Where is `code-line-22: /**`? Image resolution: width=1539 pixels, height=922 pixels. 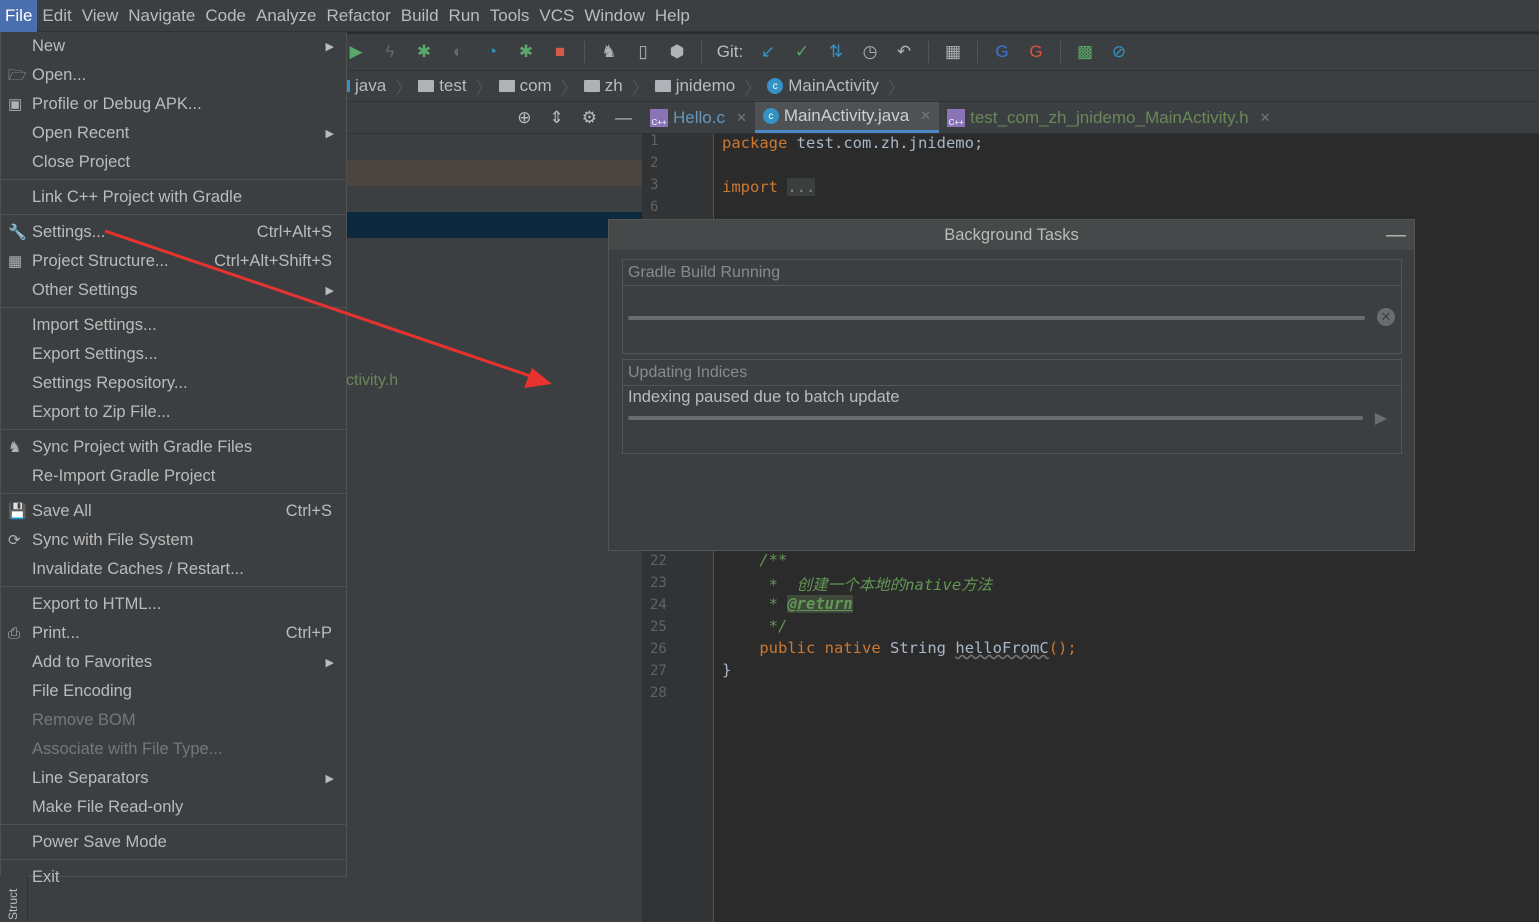 code-line-22: /** is located at coordinates (754, 560).